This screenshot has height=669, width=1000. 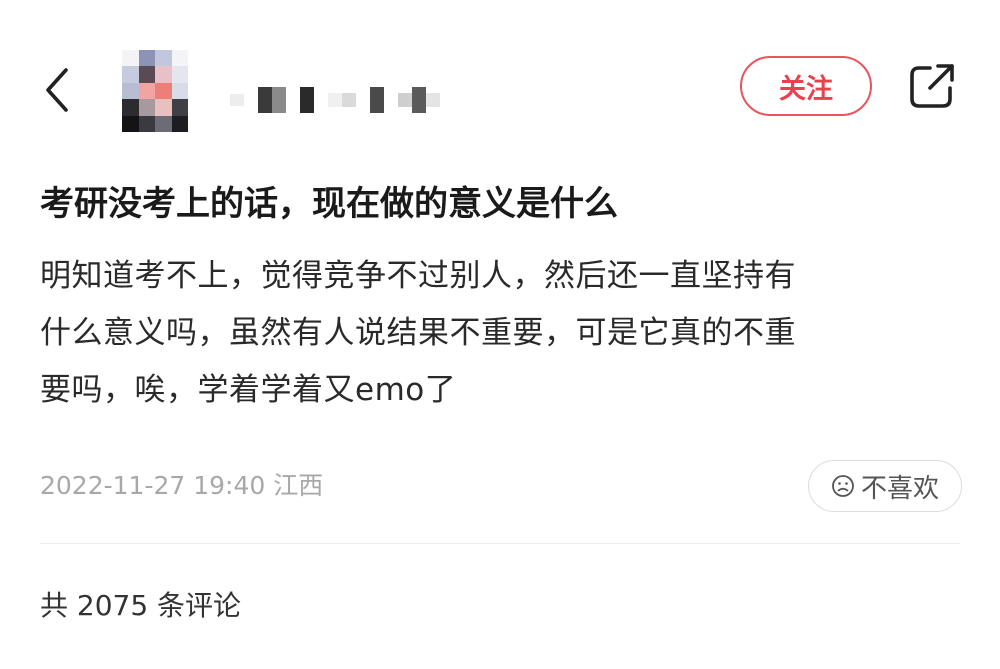 I want to click on post-timestamp: 2022-11-27 19:40, so click(x=153, y=485).